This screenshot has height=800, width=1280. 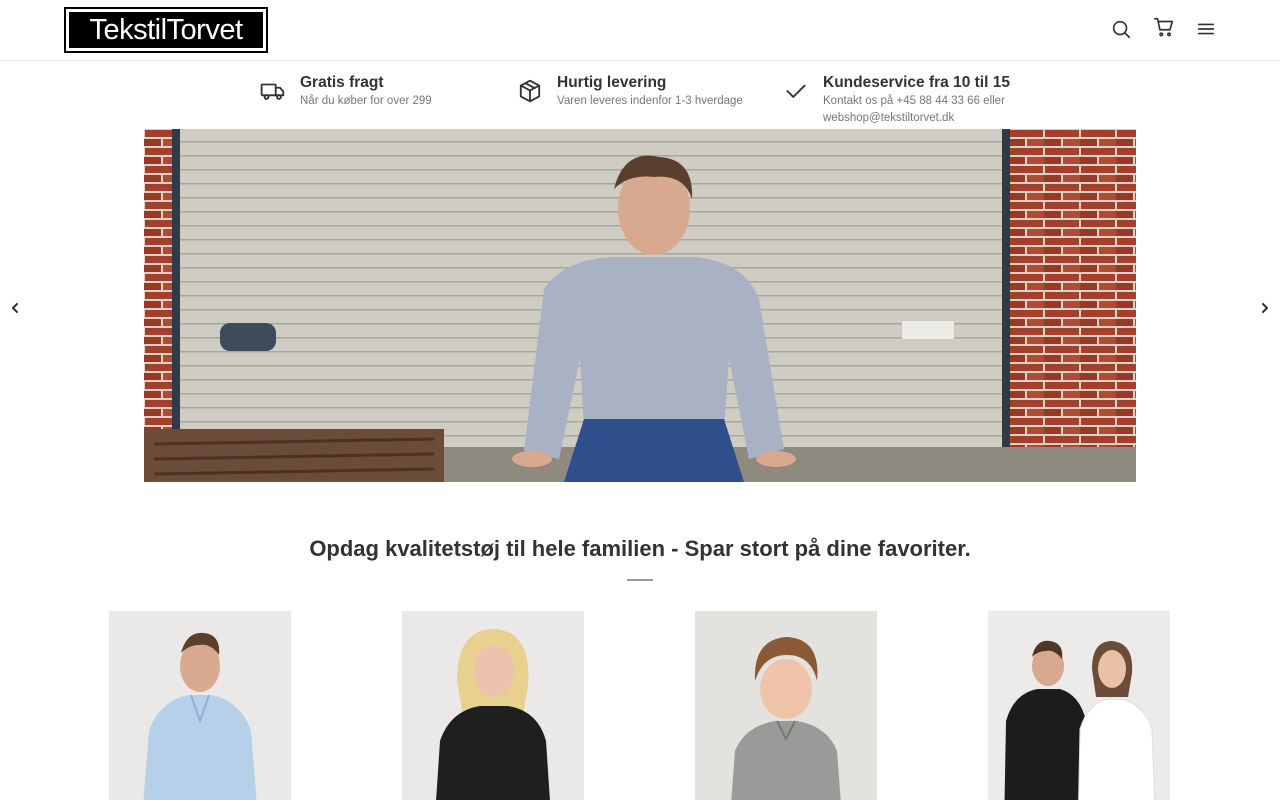 I want to click on usp-title: Gratis fragt, so click(x=342, y=82).